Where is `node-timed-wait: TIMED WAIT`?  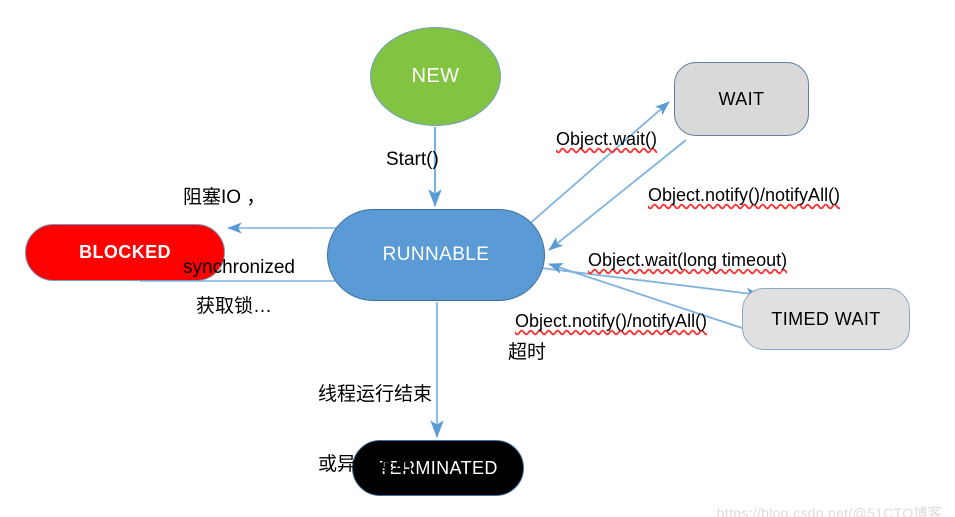
node-timed-wait: TIMED WAIT is located at coordinates (826, 319).